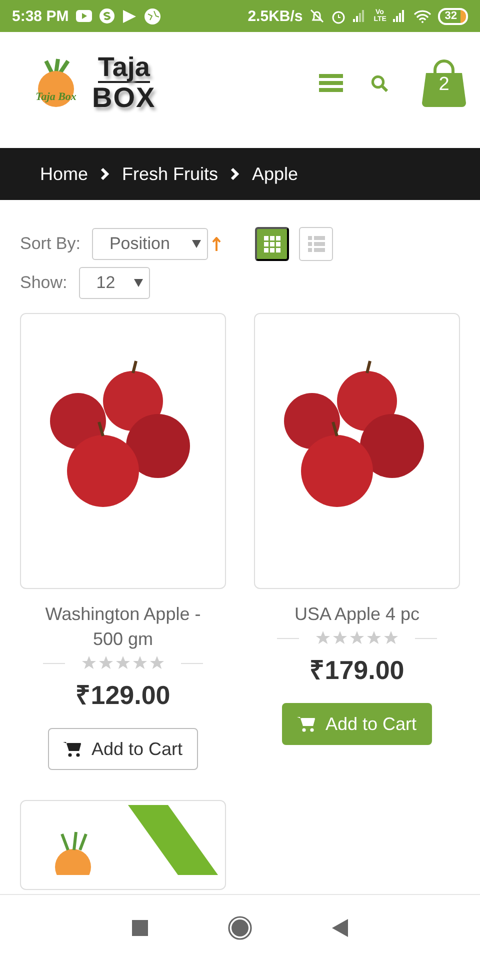 The height and width of the screenshot is (960, 480). I want to click on product-name: USA Apple 4 pc, so click(357, 614).